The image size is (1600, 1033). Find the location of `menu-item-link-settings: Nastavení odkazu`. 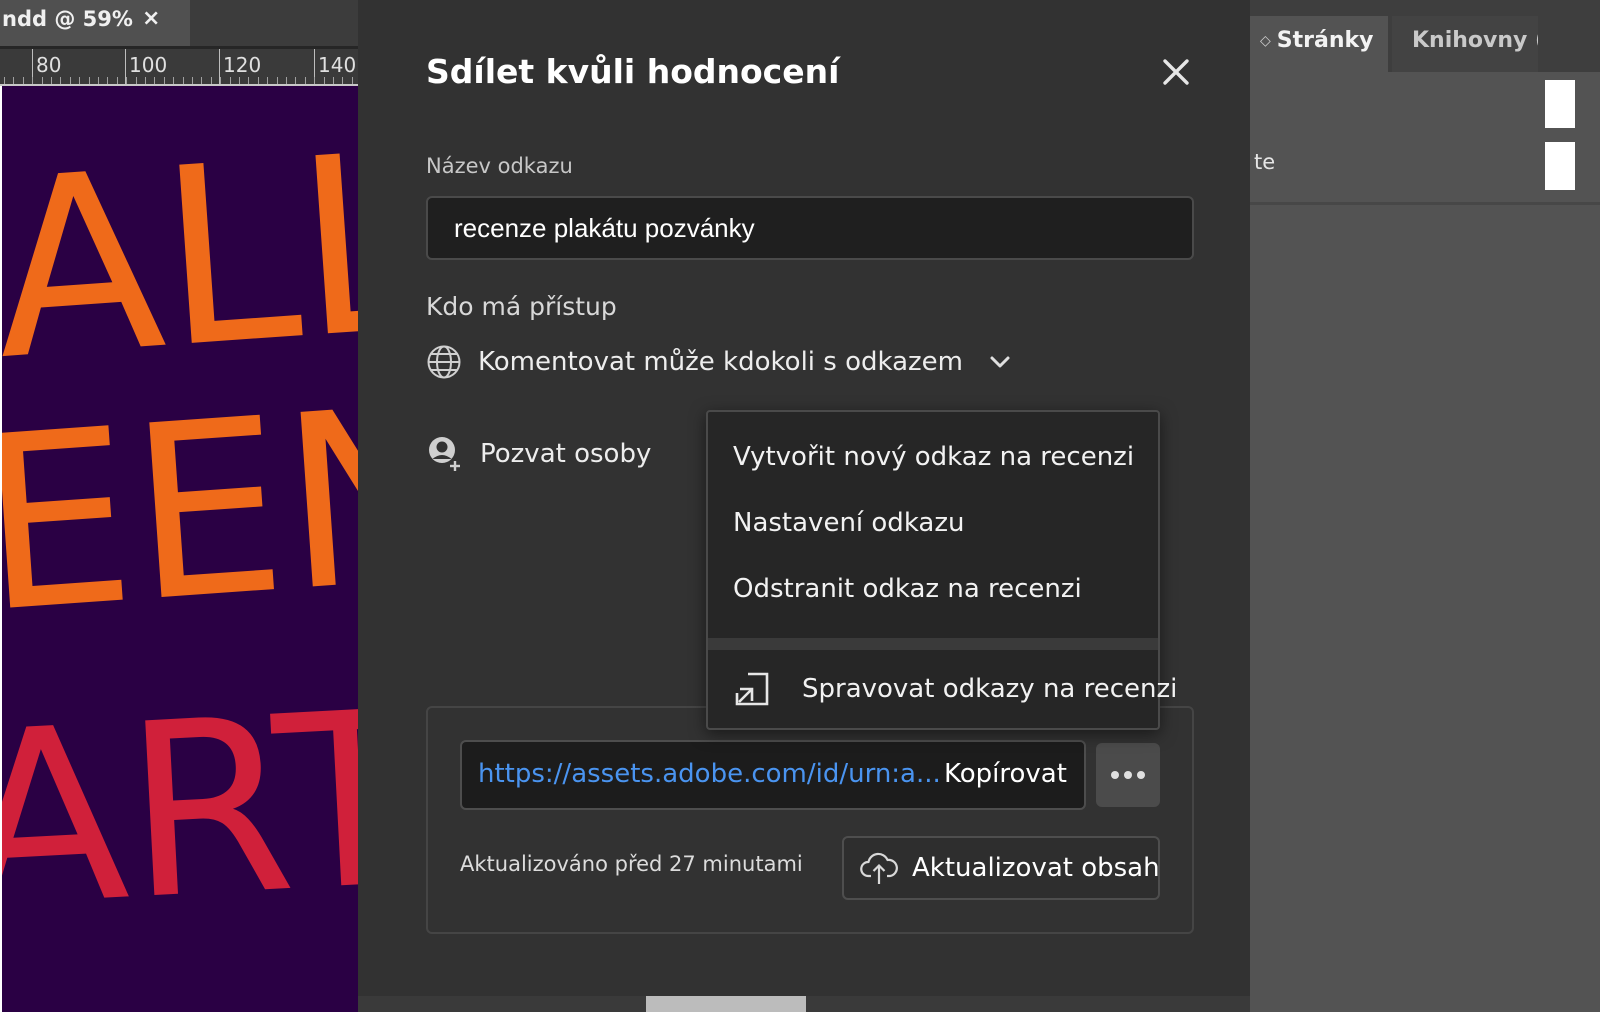

menu-item-link-settings: Nastavení odkazu is located at coordinates (848, 523).